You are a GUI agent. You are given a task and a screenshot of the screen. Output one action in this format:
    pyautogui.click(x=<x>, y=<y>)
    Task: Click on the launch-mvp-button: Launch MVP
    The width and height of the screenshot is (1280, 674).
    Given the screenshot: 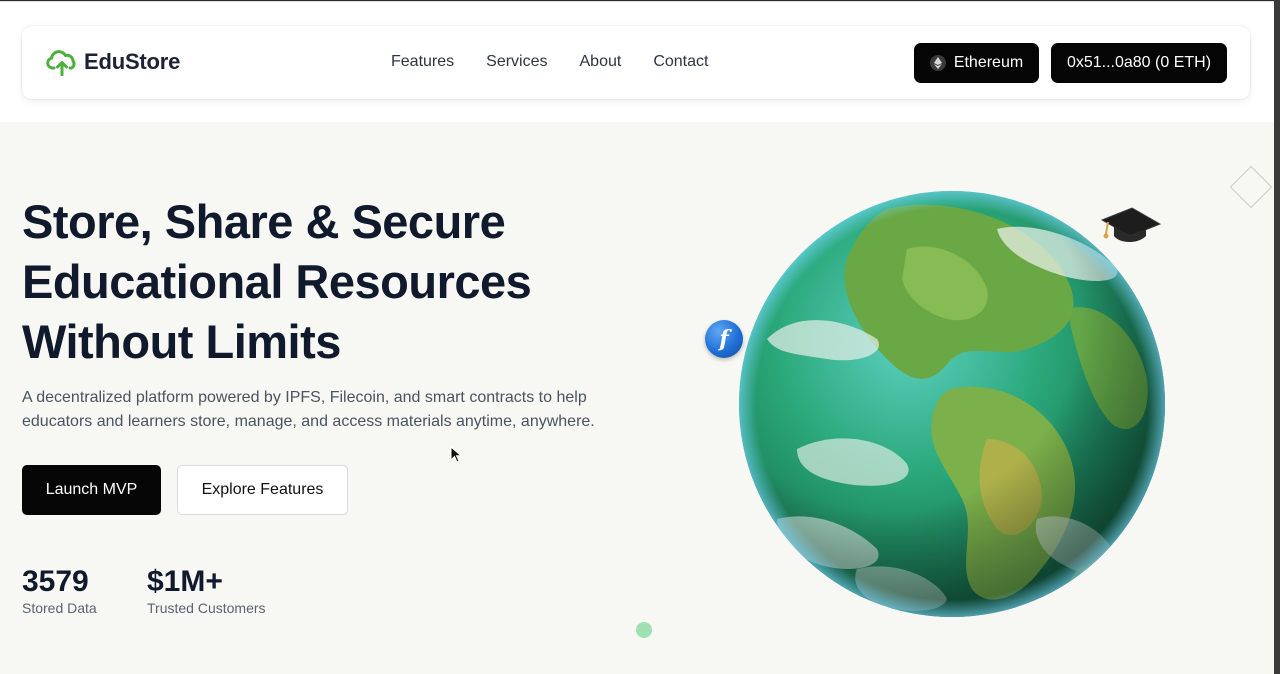 What is the action you would take?
    pyautogui.click(x=91, y=490)
    